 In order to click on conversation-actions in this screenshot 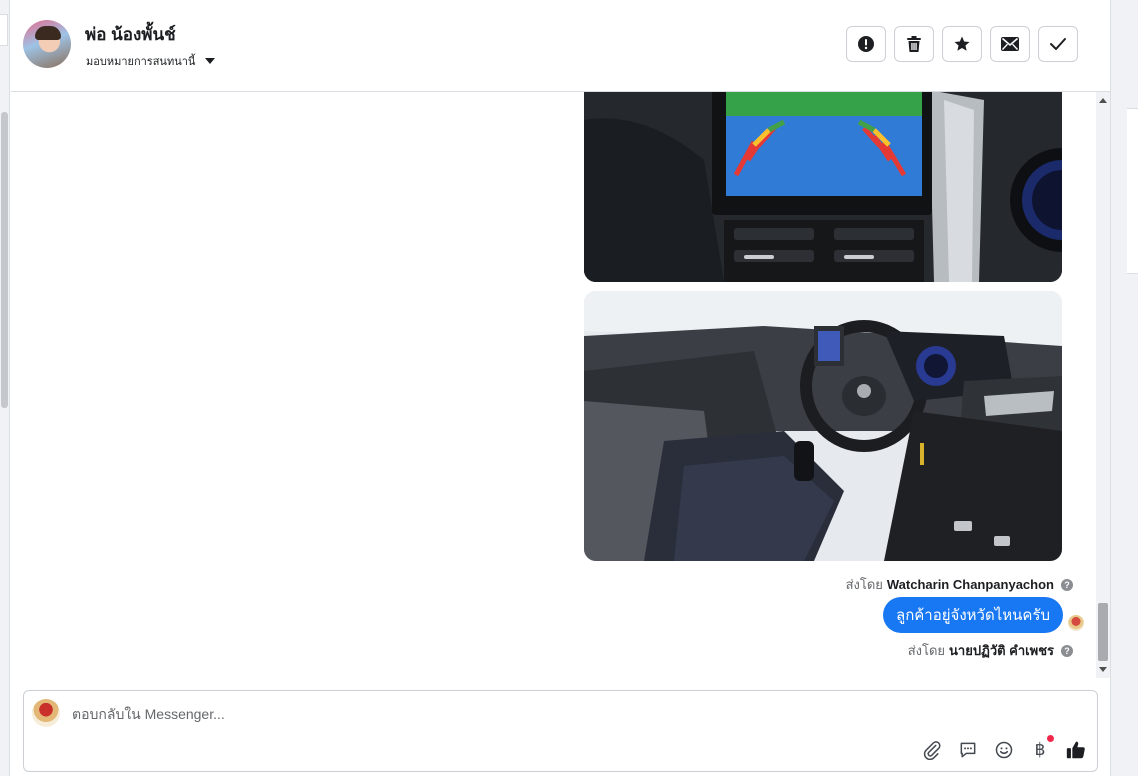, I will do `click(962, 44)`.